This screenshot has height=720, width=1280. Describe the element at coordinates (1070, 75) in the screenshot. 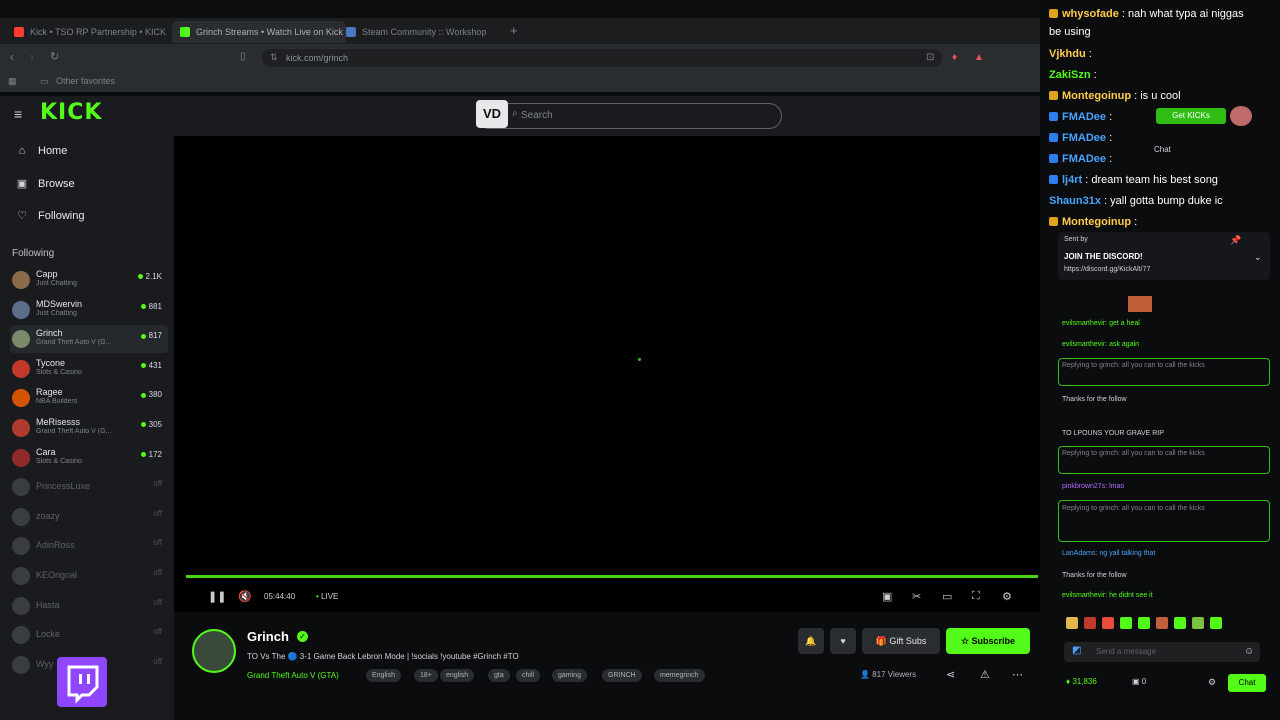

I see `chat-username: ZakiSzn` at that location.